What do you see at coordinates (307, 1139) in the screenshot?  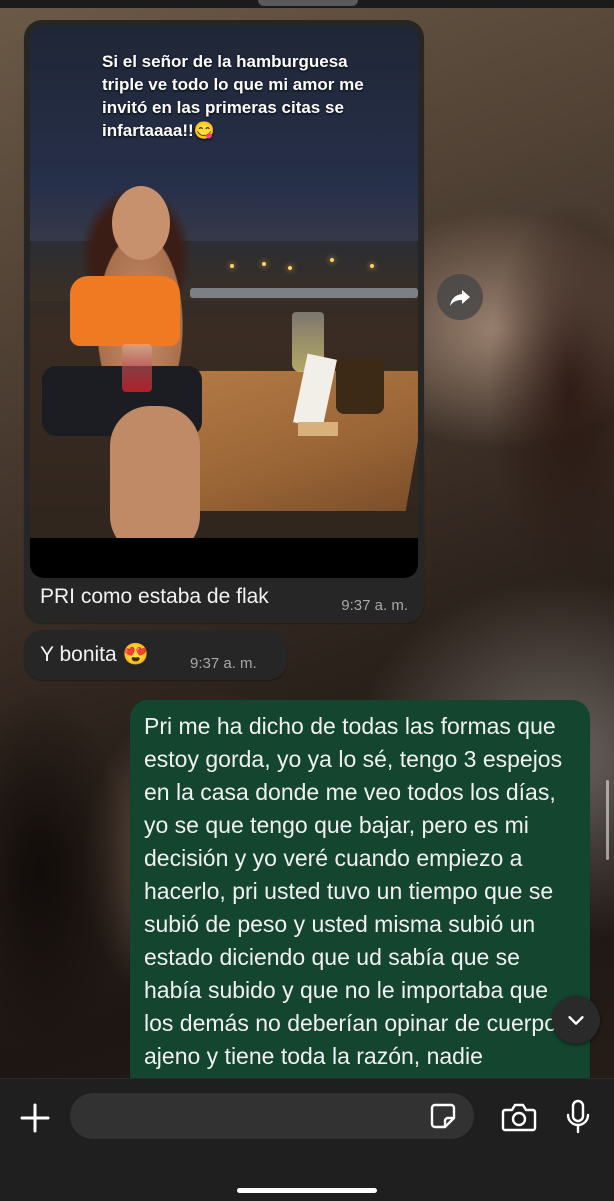 I see `message-input-bar` at bounding box center [307, 1139].